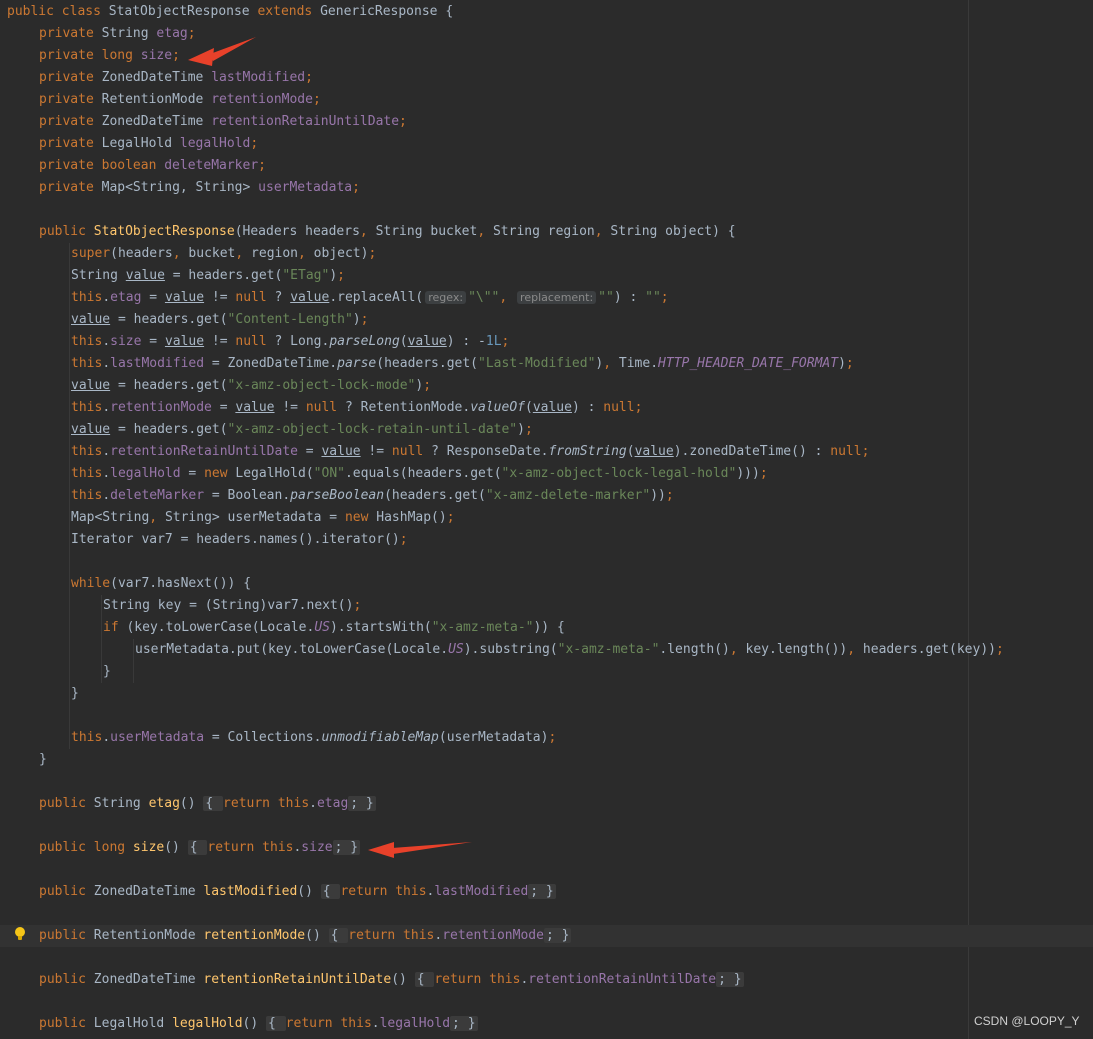 The height and width of the screenshot is (1039, 1093). Describe the element at coordinates (233, 49) in the screenshot. I see `red-arrow-annotation-top` at that location.